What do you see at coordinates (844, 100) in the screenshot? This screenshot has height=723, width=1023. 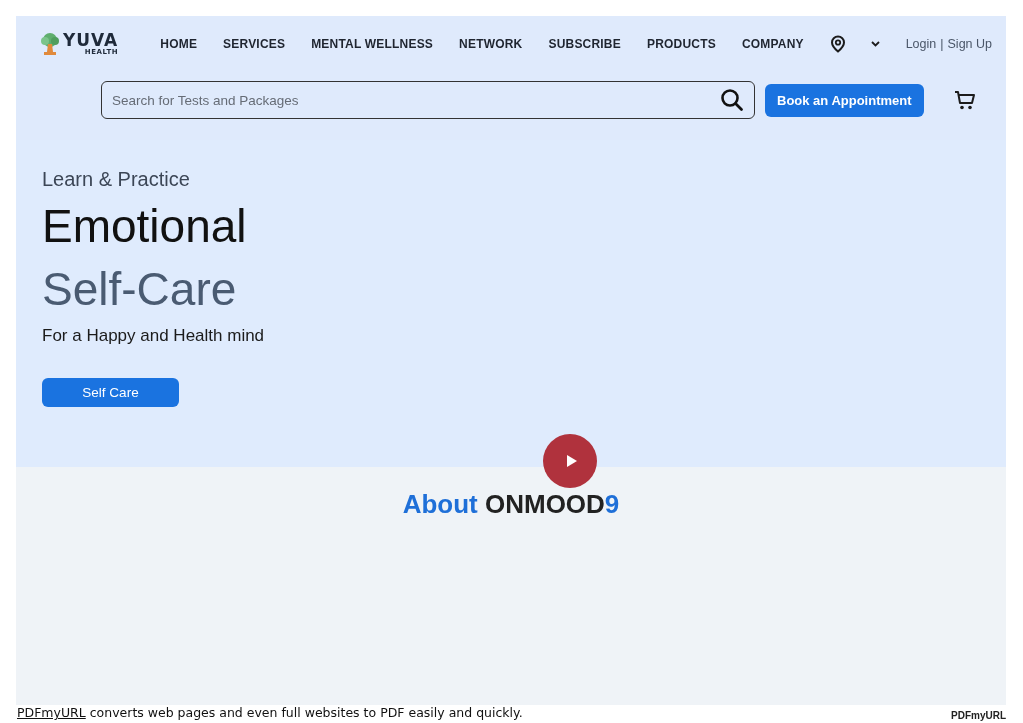 I see `book-appointment-button: Book an Appointment` at bounding box center [844, 100].